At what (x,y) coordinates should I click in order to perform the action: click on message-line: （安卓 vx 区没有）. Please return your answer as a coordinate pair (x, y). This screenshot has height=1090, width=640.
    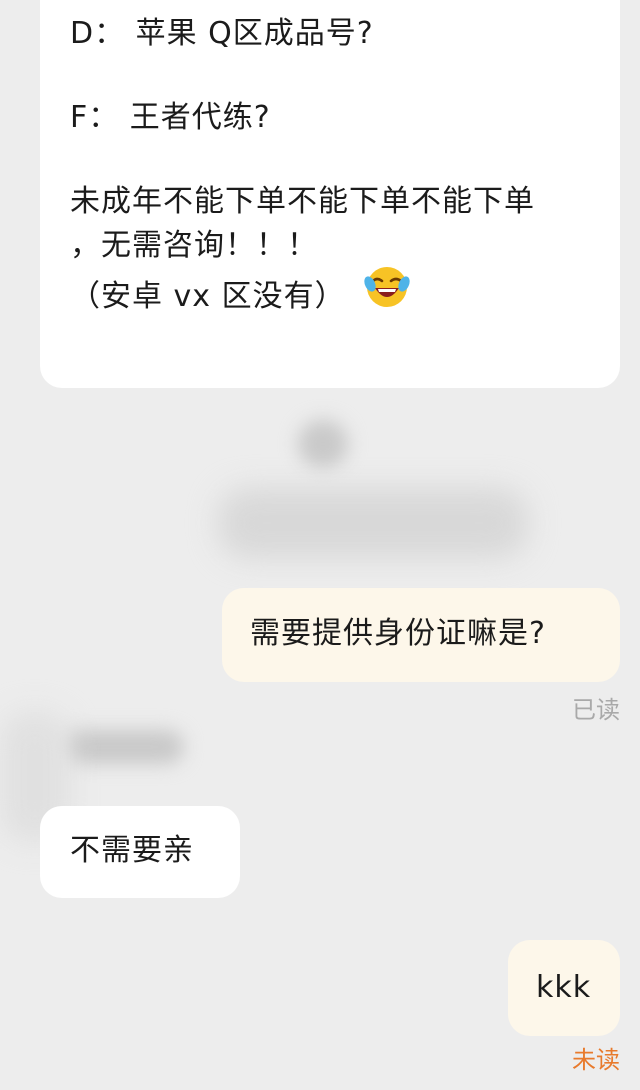
    Looking at the image, I should click on (330, 290).